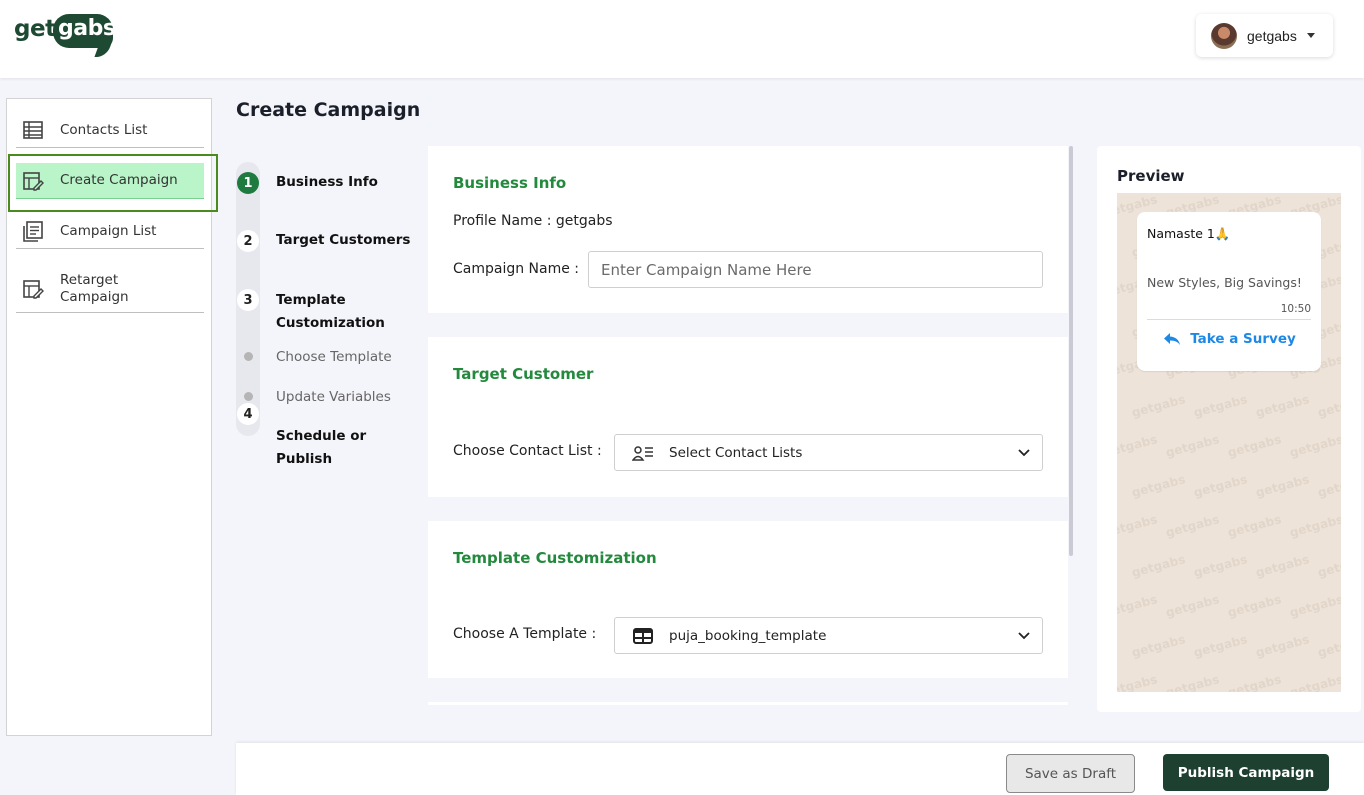  What do you see at coordinates (1272, 35) in the screenshot?
I see `user-name: getgabs` at bounding box center [1272, 35].